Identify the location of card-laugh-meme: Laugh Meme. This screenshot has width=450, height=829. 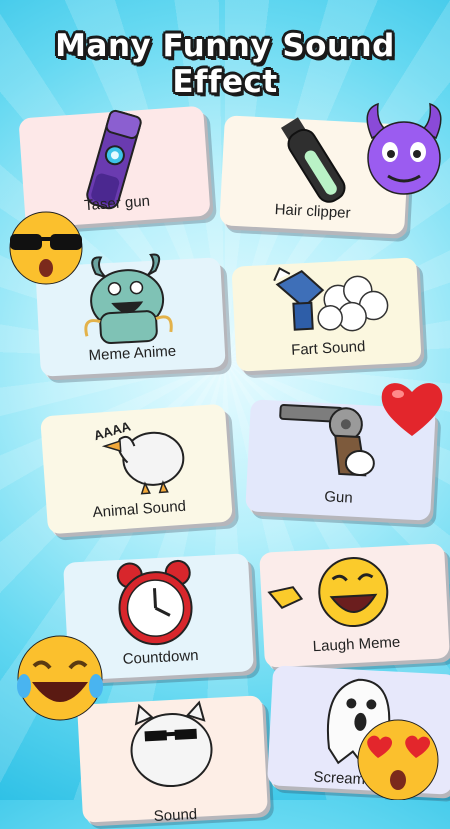
(354, 605).